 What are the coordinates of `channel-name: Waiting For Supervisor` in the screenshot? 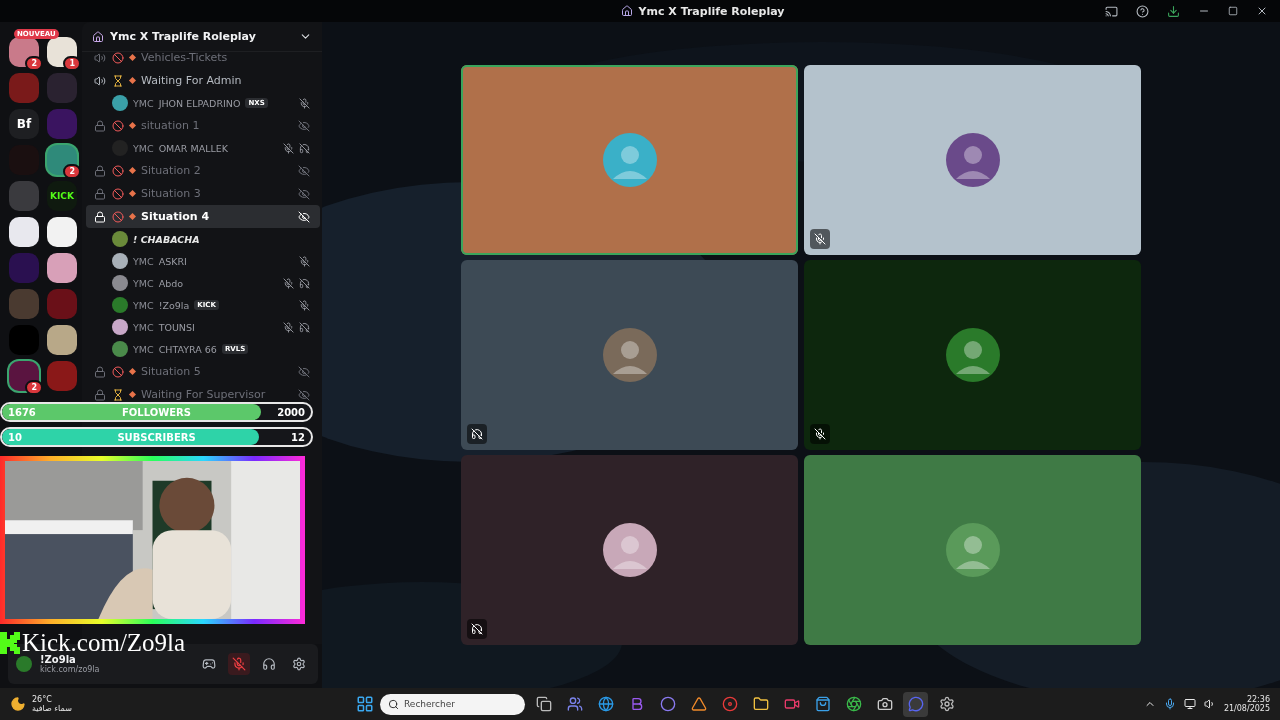 It's located at (204, 394).